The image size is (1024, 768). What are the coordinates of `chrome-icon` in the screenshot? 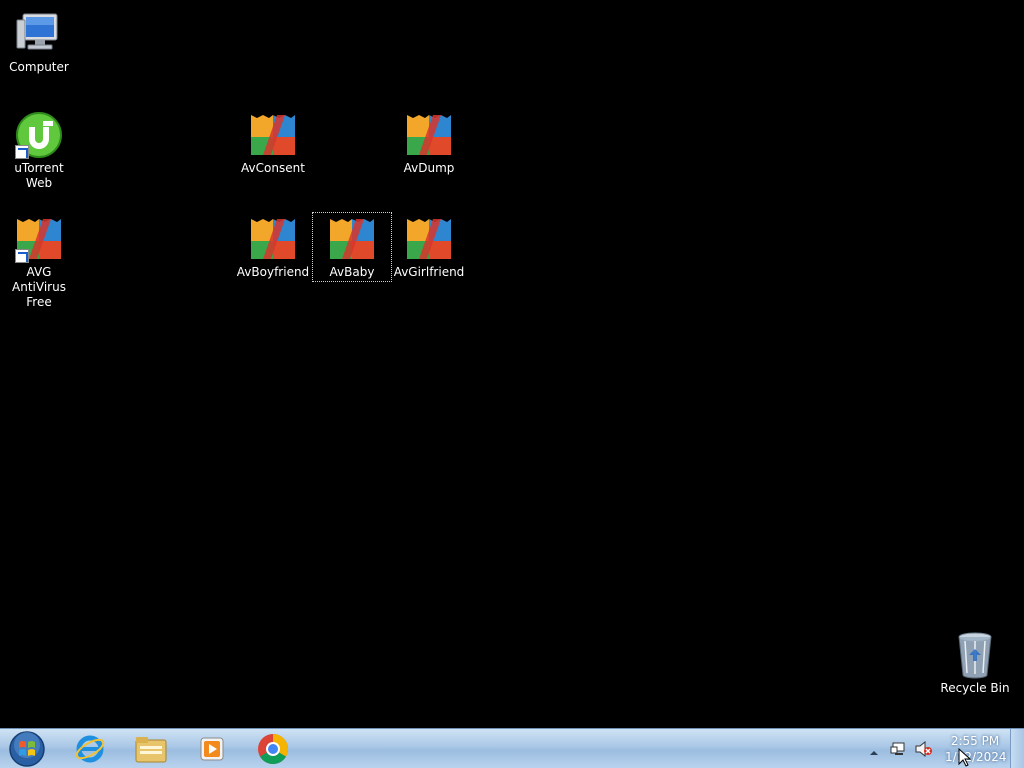 It's located at (273, 749).